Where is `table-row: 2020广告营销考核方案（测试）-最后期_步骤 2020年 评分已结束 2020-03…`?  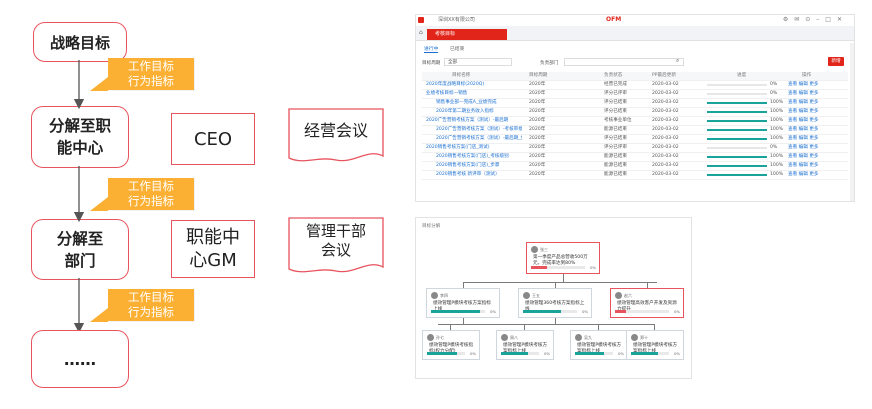 table-row: 2020广告营销考核方案（测试）-最后期_步骤 2020年 评分已结束 2020-03… is located at coordinates (635, 139).